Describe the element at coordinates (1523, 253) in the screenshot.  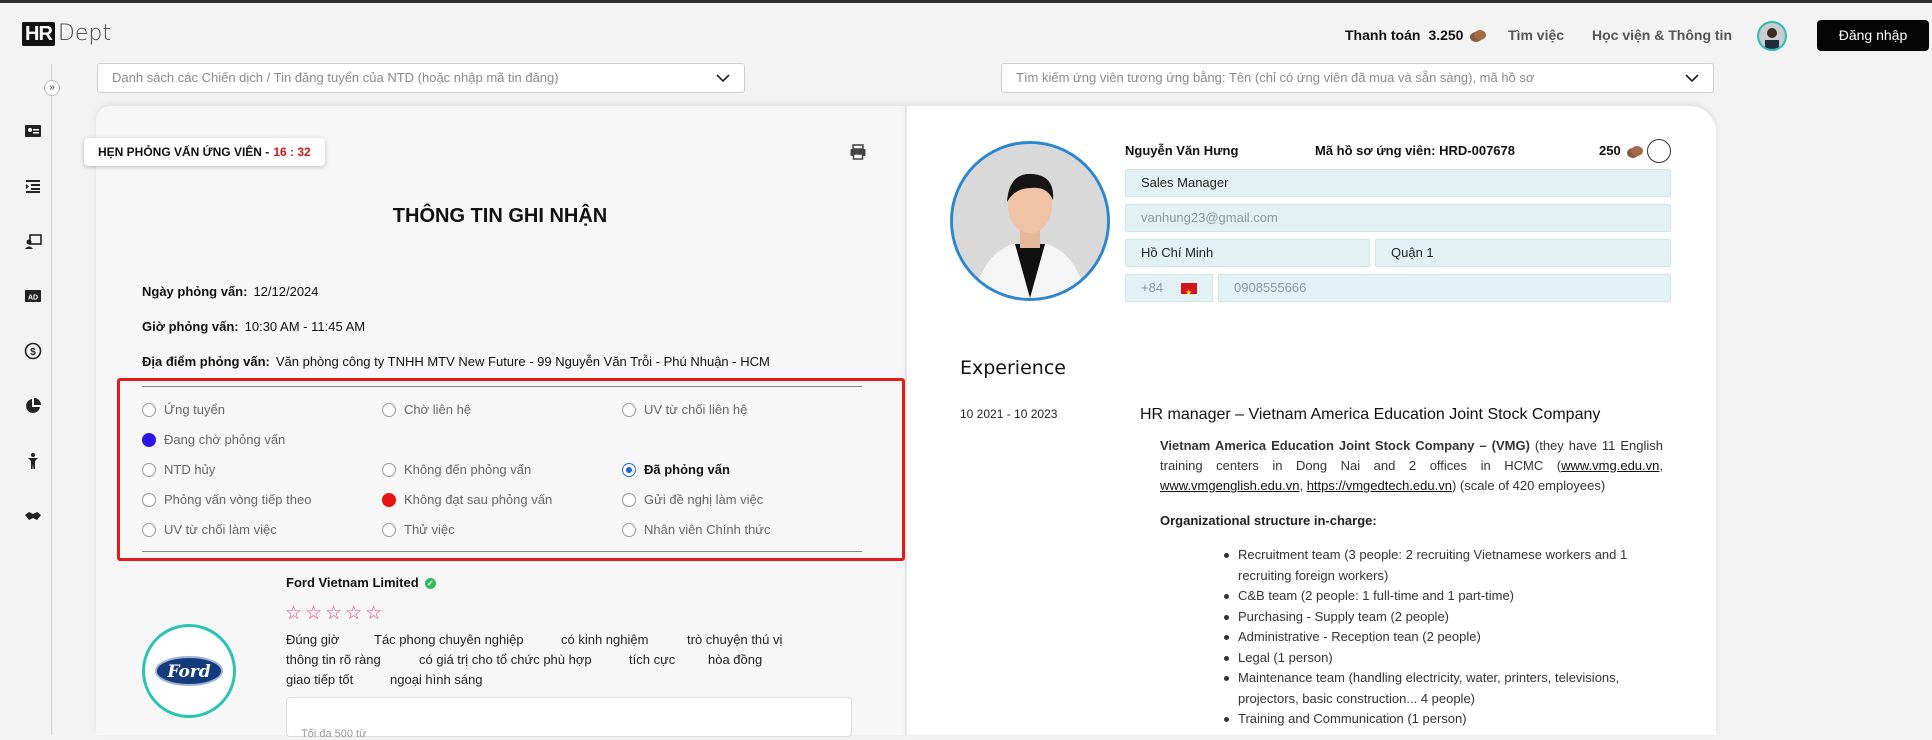
I see `district-field: Quận 1` at that location.